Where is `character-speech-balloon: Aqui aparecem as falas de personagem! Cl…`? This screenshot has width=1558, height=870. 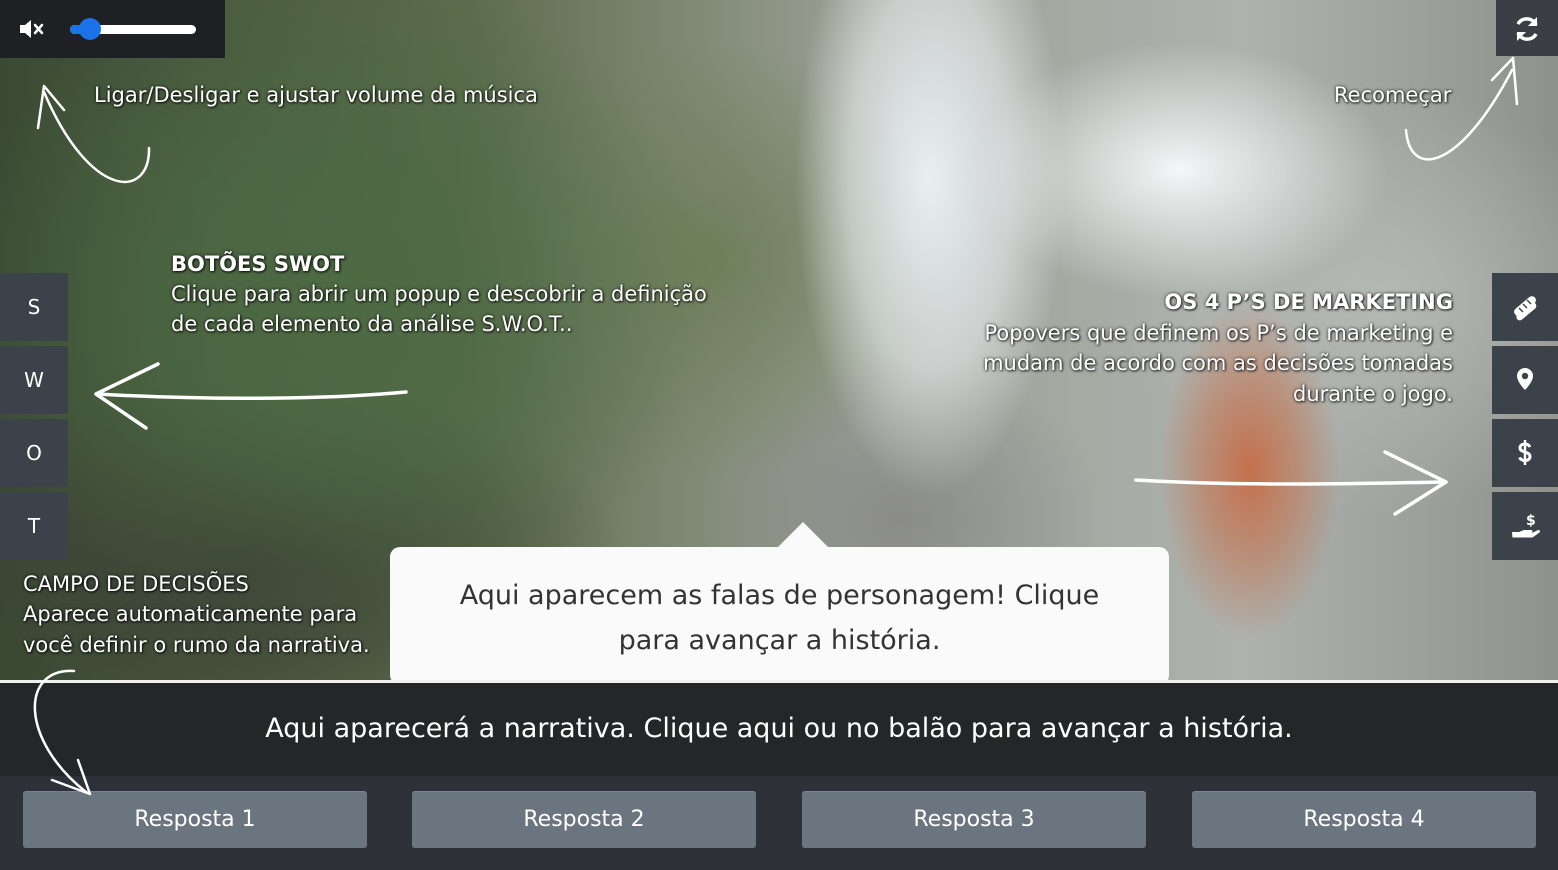
character-speech-balloon: Aqui aparecem as falas de personagem! Cl… is located at coordinates (779, 616).